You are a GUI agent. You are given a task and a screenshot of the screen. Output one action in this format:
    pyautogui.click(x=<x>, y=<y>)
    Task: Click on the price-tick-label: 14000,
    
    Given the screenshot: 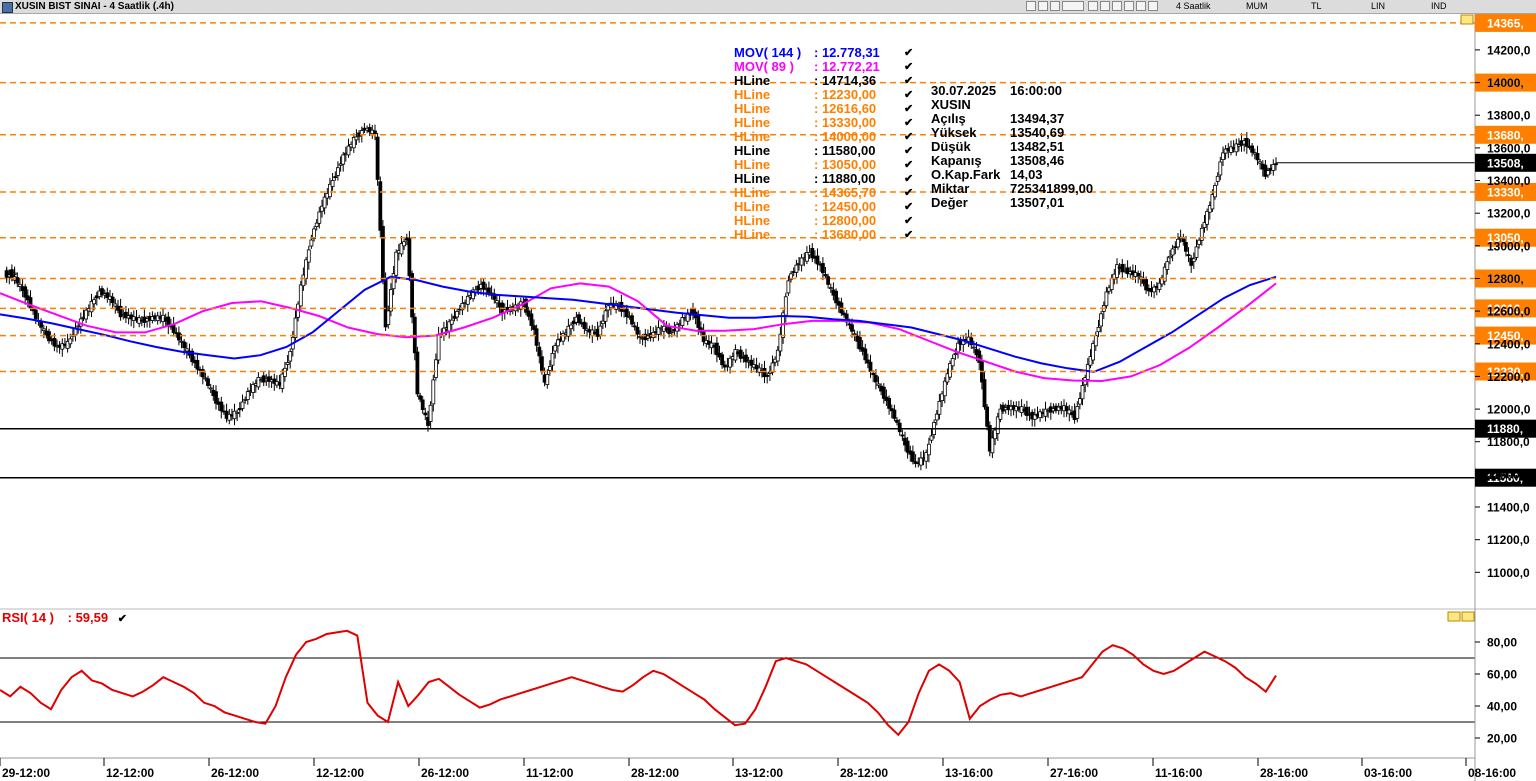 What is the action you would take?
    pyautogui.click(x=1505, y=83)
    